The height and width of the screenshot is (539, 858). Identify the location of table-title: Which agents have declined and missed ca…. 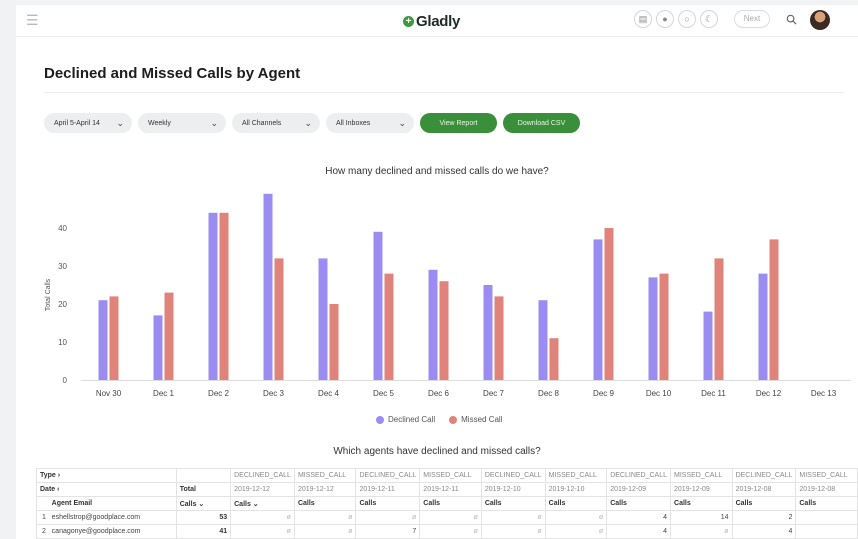
(437, 451).